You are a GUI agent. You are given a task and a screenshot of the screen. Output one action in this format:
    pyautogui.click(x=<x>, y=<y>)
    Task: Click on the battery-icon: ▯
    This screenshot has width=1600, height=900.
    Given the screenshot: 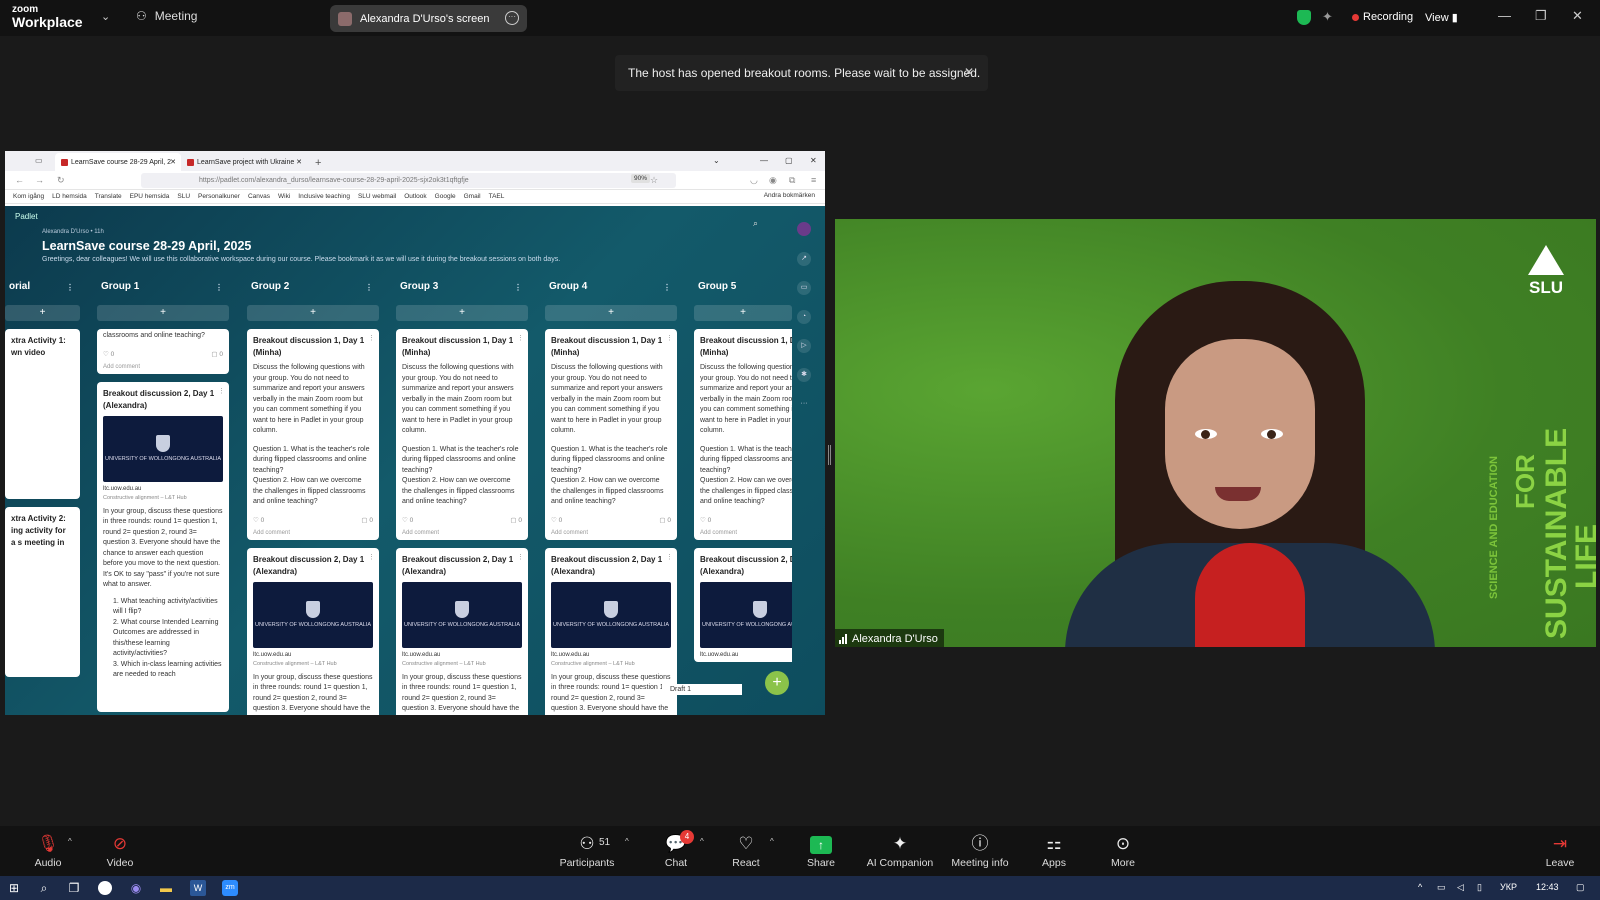 What is the action you would take?
    pyautogui.click(x=1479, y=887)
    